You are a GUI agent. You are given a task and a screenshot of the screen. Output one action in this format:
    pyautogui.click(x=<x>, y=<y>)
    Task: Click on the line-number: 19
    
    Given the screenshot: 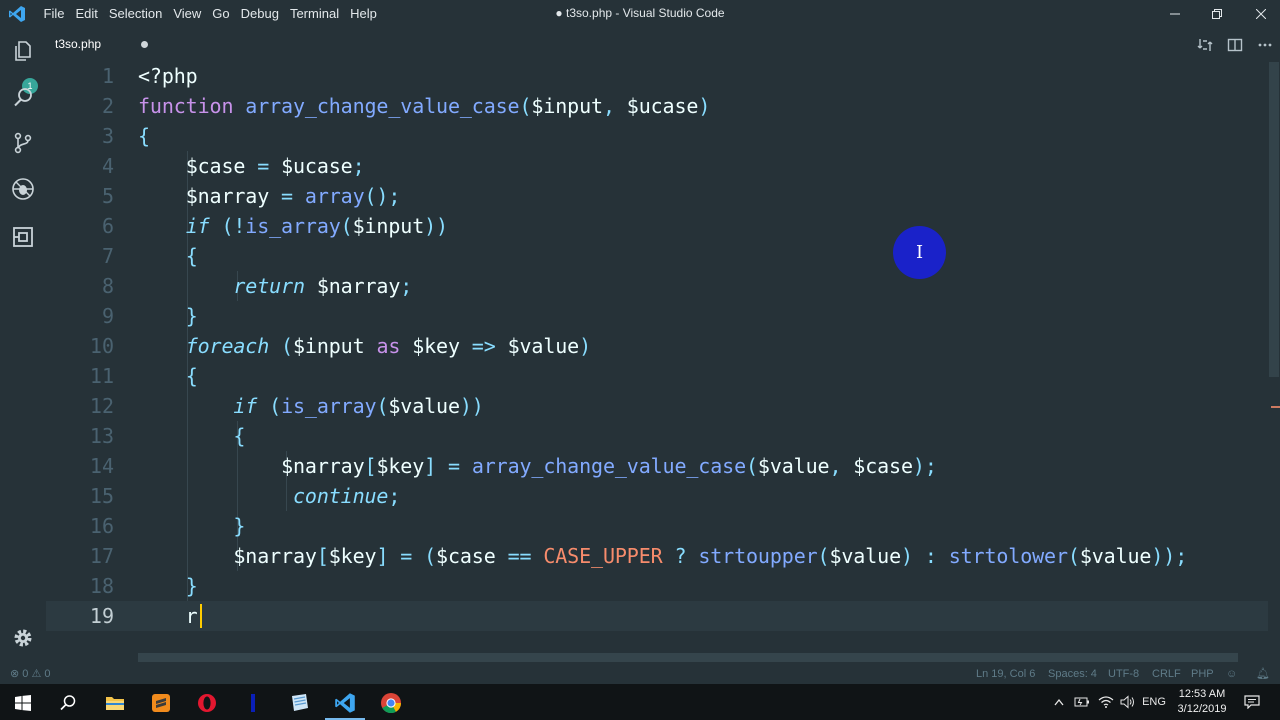 What is the action you would take?
    pyautogui.click(x=80, y=616)
    